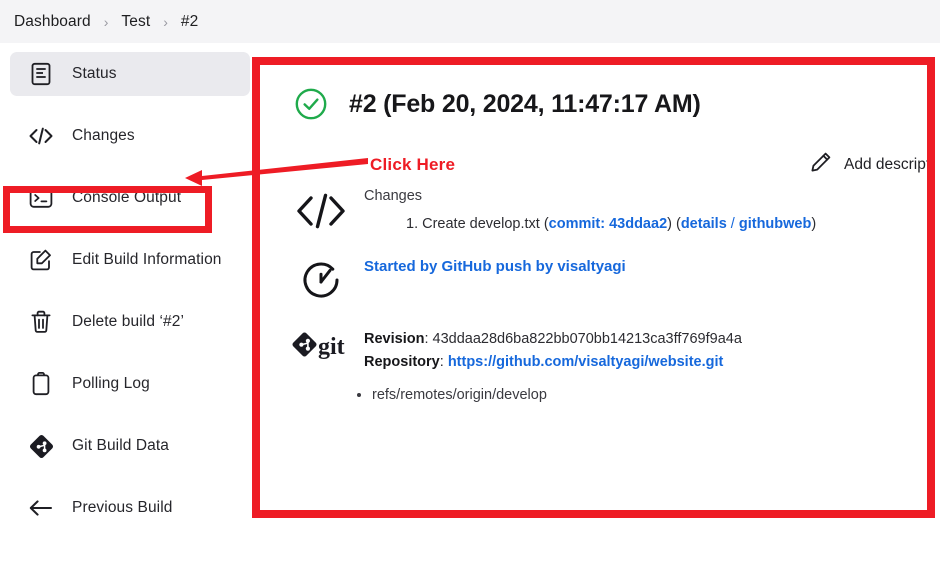 The image size is (940, 569). Describe the element at coordinates (525, 103) in the screenshot. I see `page-title: #2 (Feb 20, 2024, 11:47:17 AM)` at that location.